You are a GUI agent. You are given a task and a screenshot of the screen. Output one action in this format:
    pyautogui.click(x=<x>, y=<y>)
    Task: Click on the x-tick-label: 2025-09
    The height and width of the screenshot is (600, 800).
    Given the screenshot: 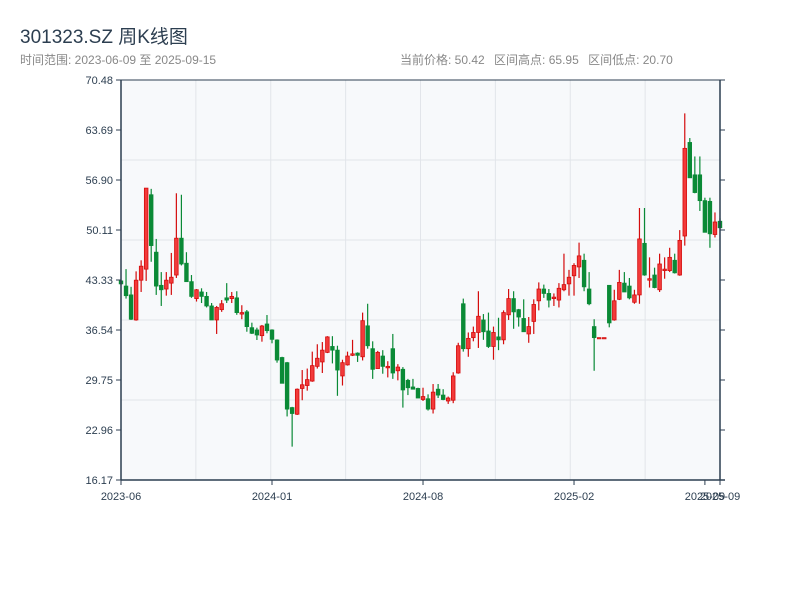 What is the action you would take?
    pyautogui.click(x=720, y=497)
    